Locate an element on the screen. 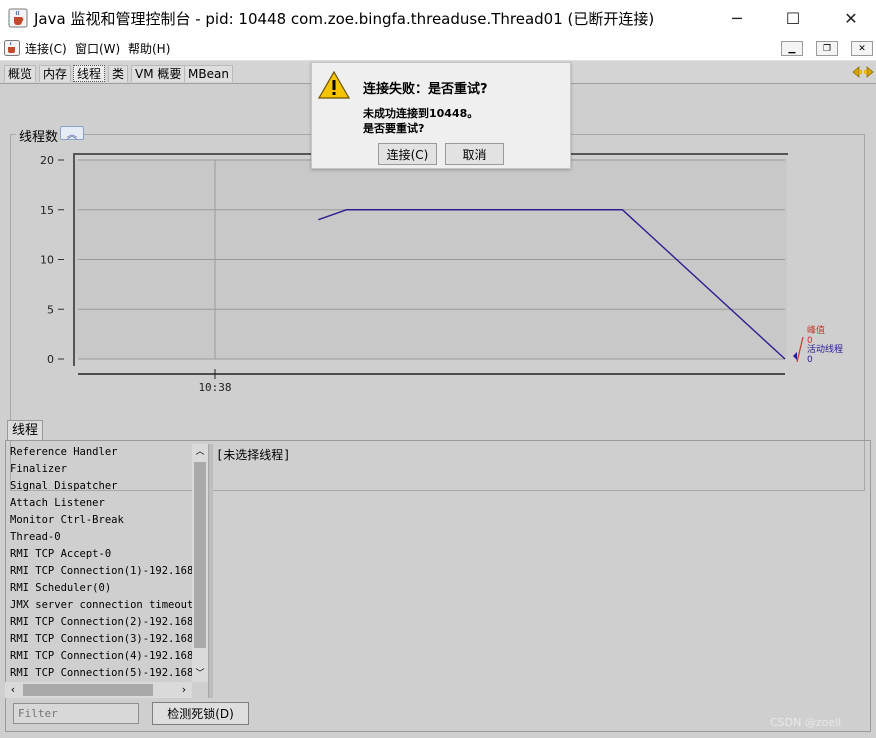 The height and width of the screenshot is (738, 876). cancel-button: 取消 is located at coordinates (474, 154).